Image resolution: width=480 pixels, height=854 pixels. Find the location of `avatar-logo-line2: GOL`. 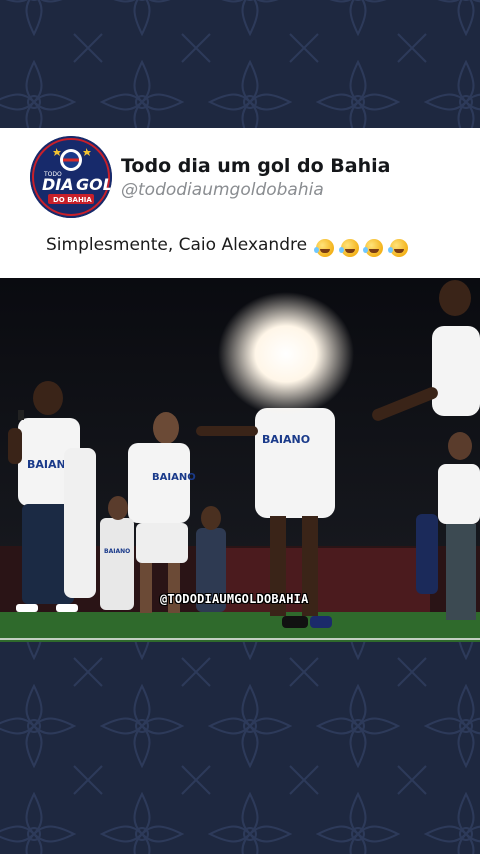

avatar-logo-line2: GOL is located at coordinates (94, 184).